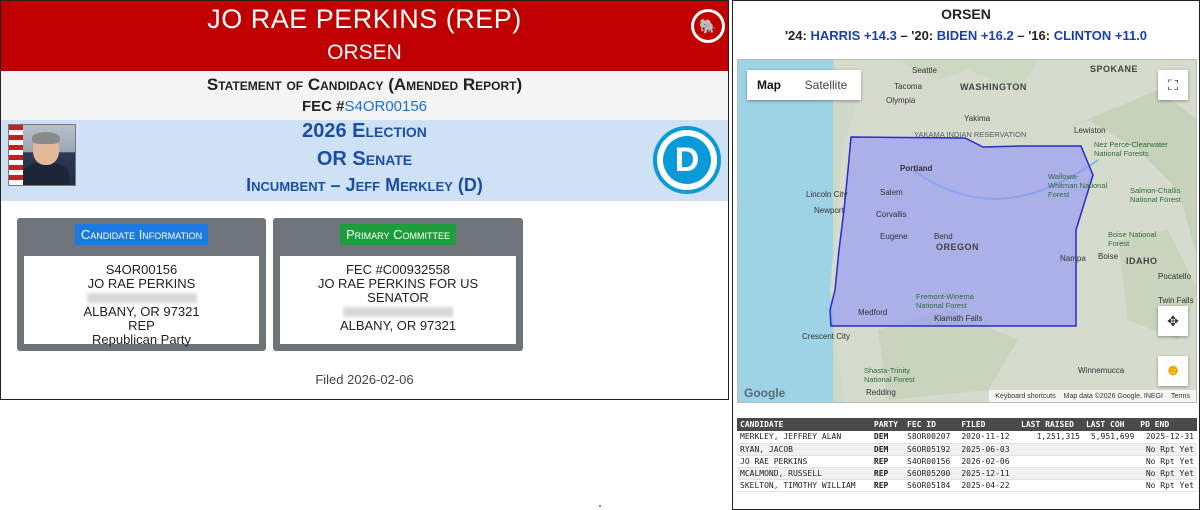 Image resolution: width=1200 pixels, height=510 pixels. Describe the element at coordinates (1110, 437) in the screenshot. I see `cell-last-coh: 5,951,699` at that location.